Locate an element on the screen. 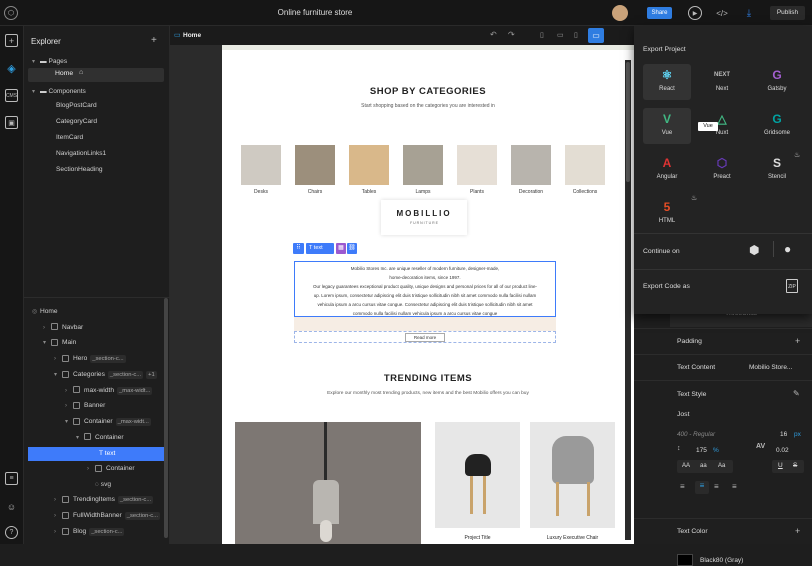 This screenshot has height=566, width=812. components-folder: ▾ ▬ Components is located at coordinates (59, 92).